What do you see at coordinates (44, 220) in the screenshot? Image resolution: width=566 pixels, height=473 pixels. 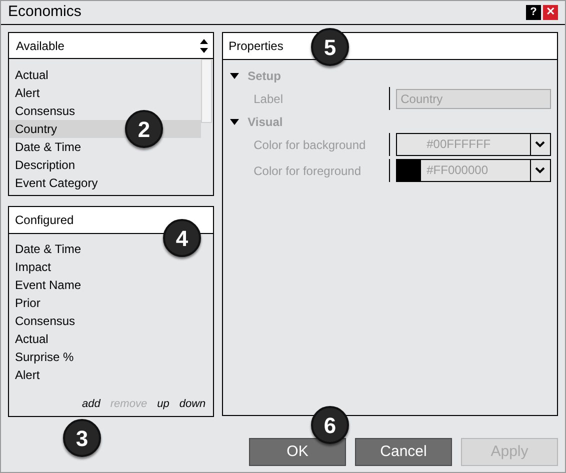 I see `panel-title: Configured` at bounding box center [44, 220].